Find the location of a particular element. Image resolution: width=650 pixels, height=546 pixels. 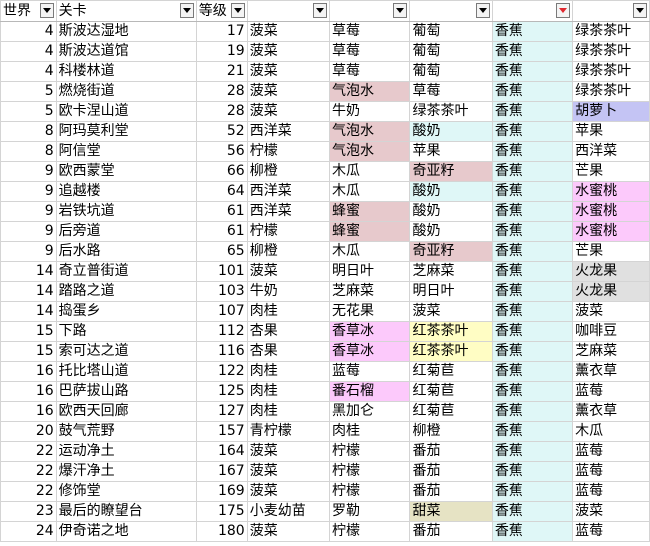

cell-grade: 64 is located at coordinates (221, 191).